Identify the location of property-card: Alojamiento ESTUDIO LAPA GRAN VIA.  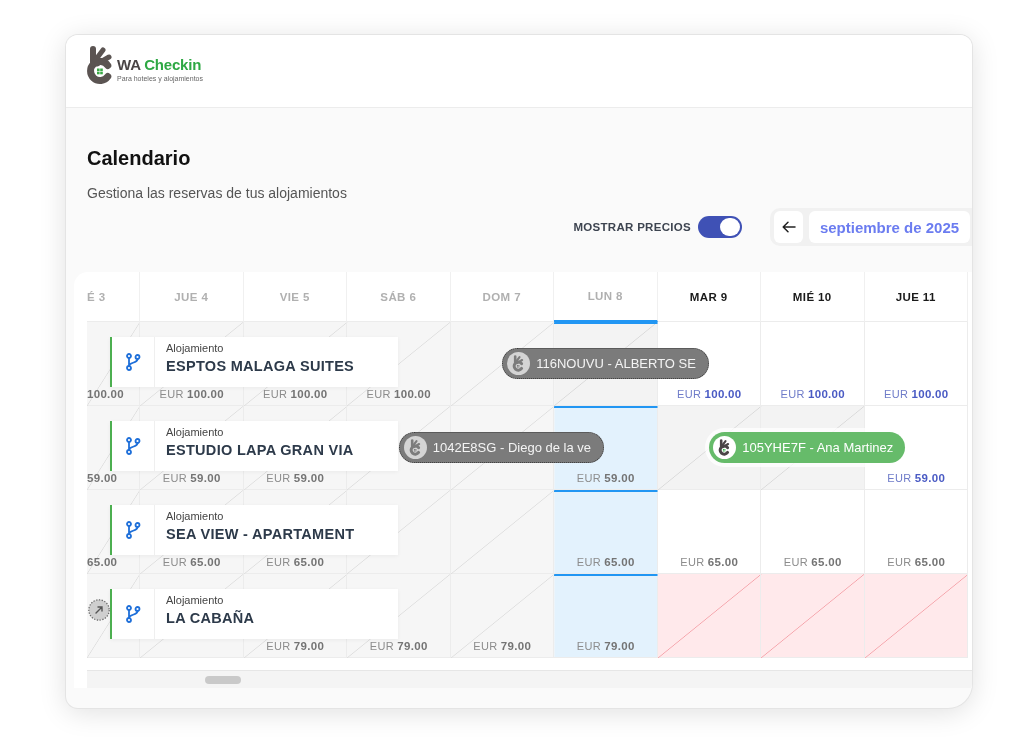
(254, 446).